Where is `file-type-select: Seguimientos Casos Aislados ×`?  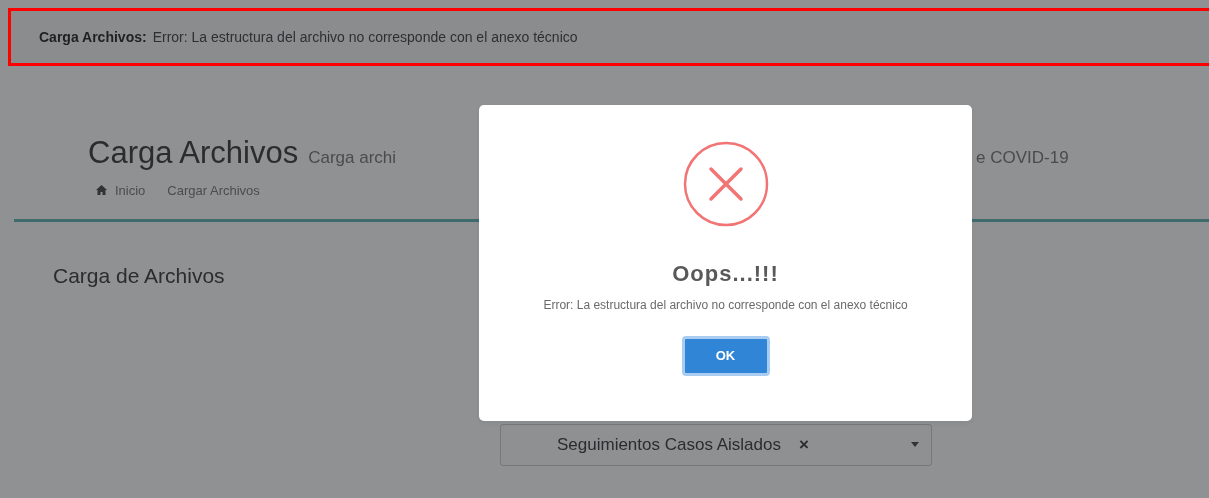 file-type-select: Seguimientos Casos Aislados × is located at coordinates (716, 444).